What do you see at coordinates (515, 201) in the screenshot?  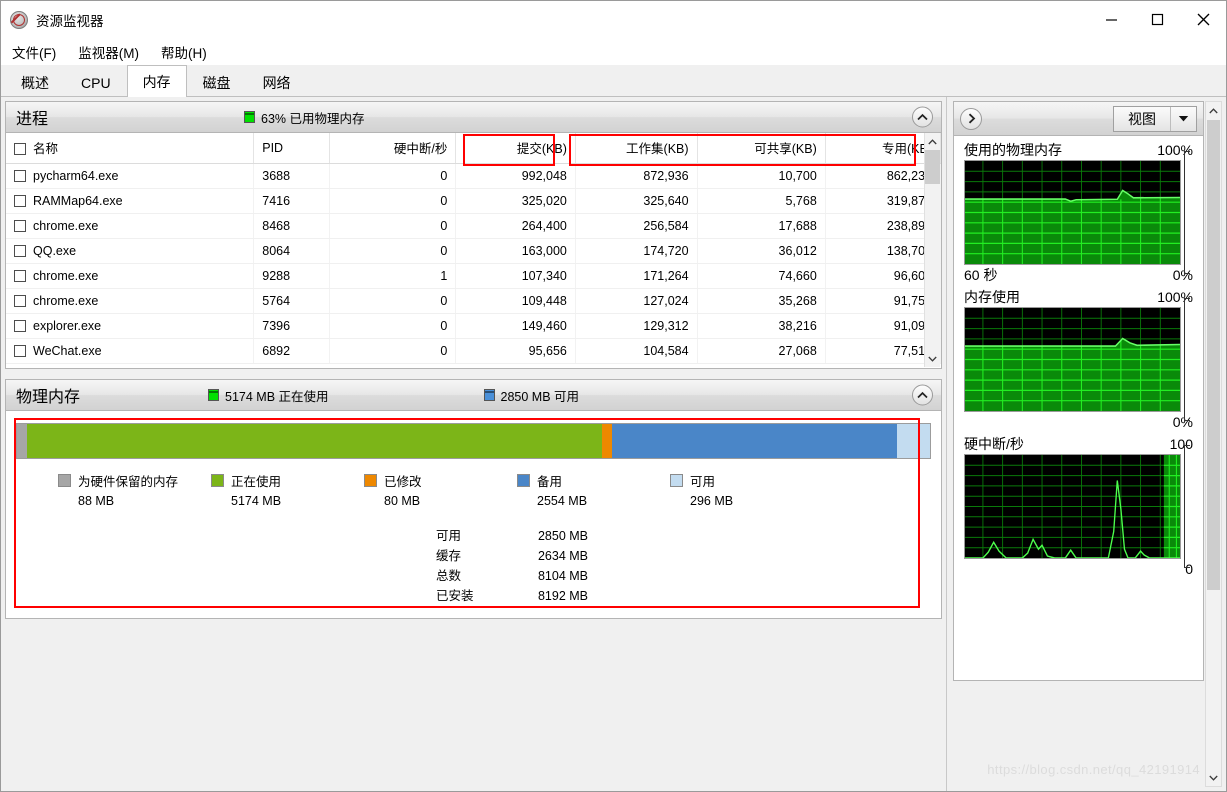 I see `process-commit-cell: 325,020` at bounding box center [515, 201].